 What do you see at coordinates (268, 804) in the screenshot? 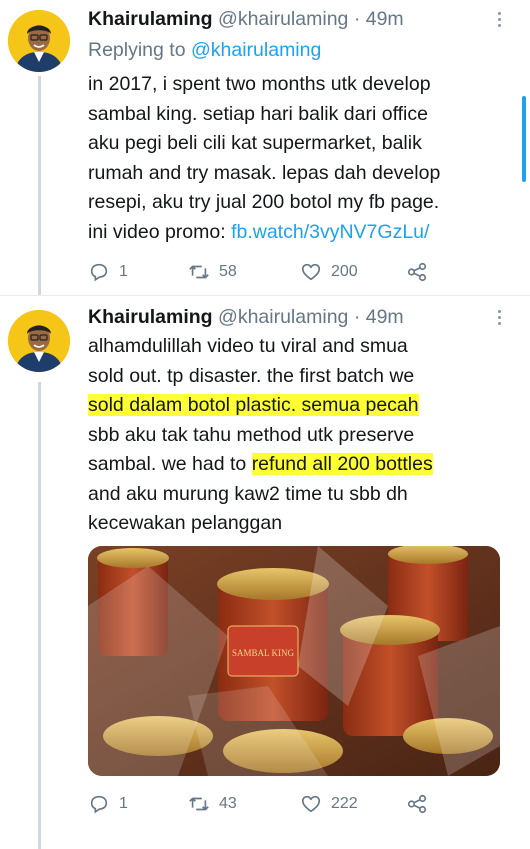
I see `action-bar: 1 43 222` at bounding box center [268, 804].